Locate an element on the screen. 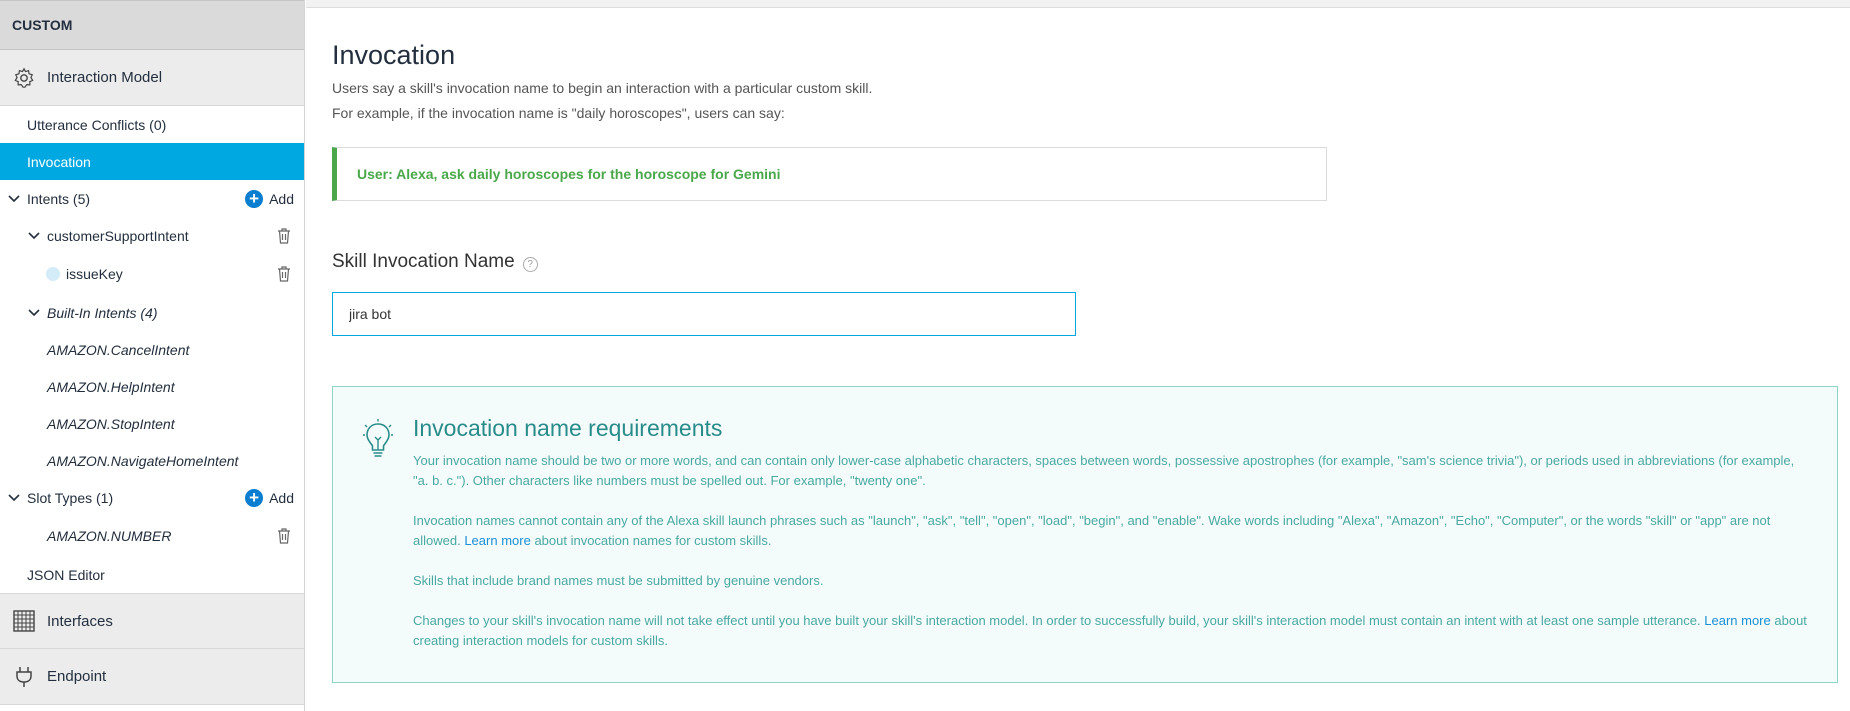 The height and width of the screenshot is (711, 1850). top-bar is located at coordinates (1078, 4).